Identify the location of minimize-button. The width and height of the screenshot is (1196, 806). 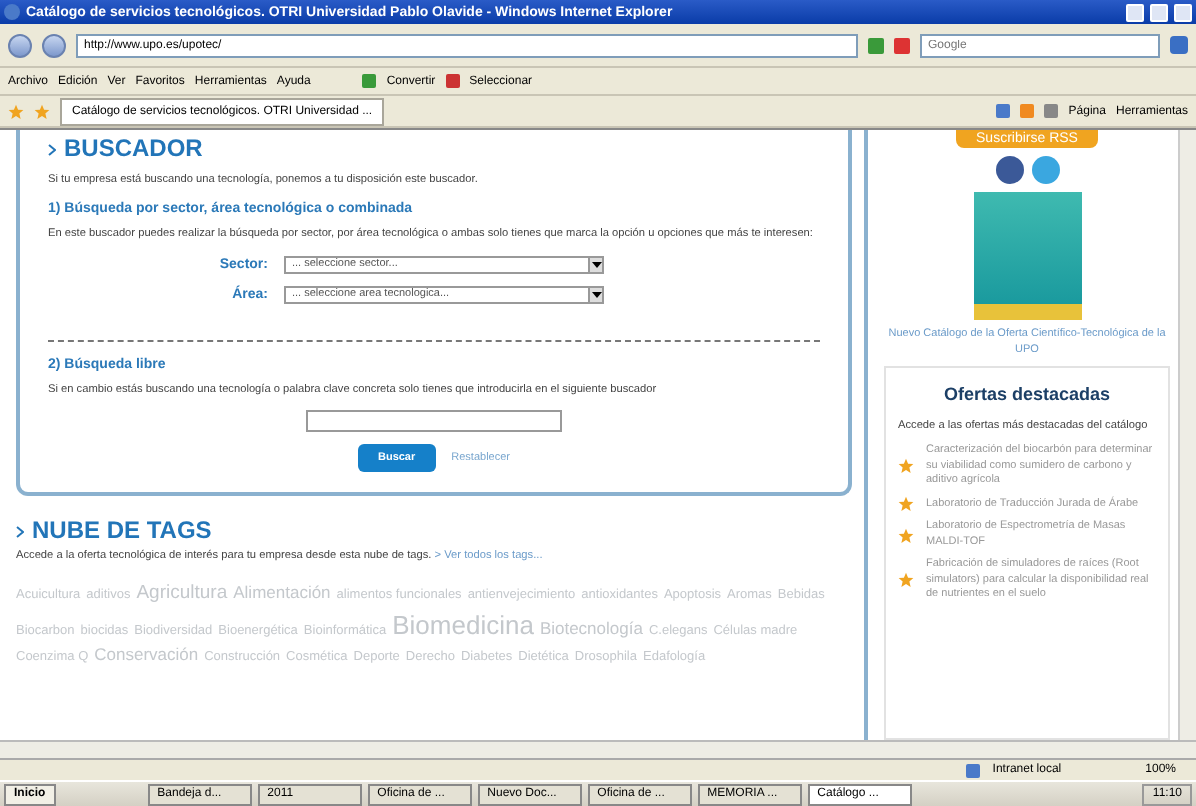
(1135, 12).